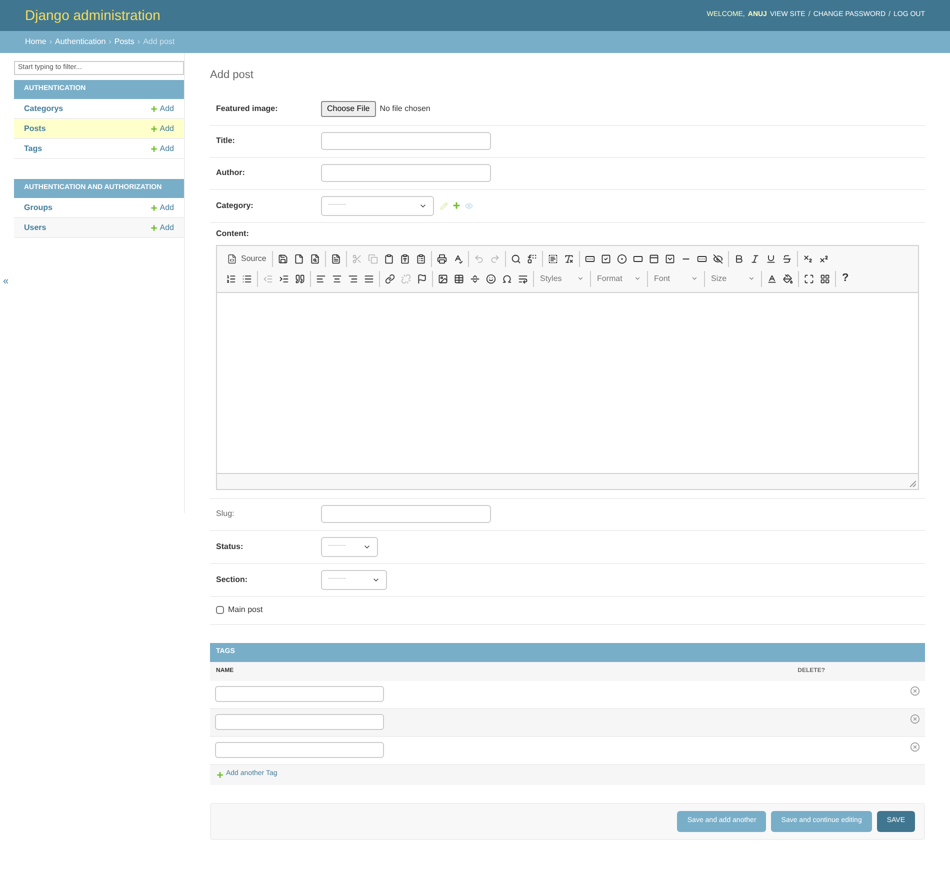 The height and width of the screenshot is (874, 950). What do you see at coordinates (422, 279) in the screenshot?
I see `flag-icon` at bounding box center [422, 279].